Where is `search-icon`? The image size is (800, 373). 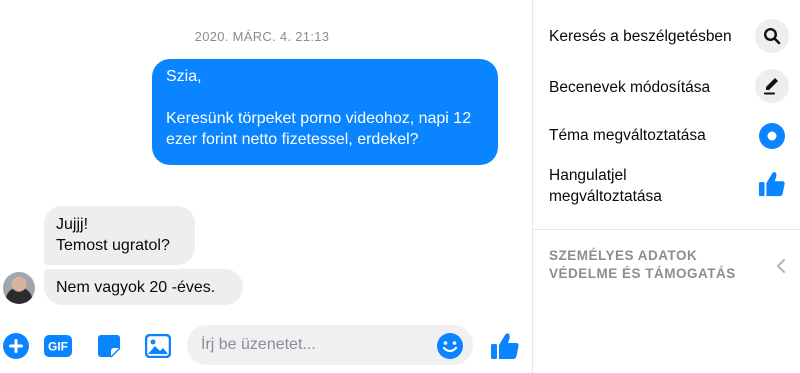
search-icon is located at coordinates (772, 36).